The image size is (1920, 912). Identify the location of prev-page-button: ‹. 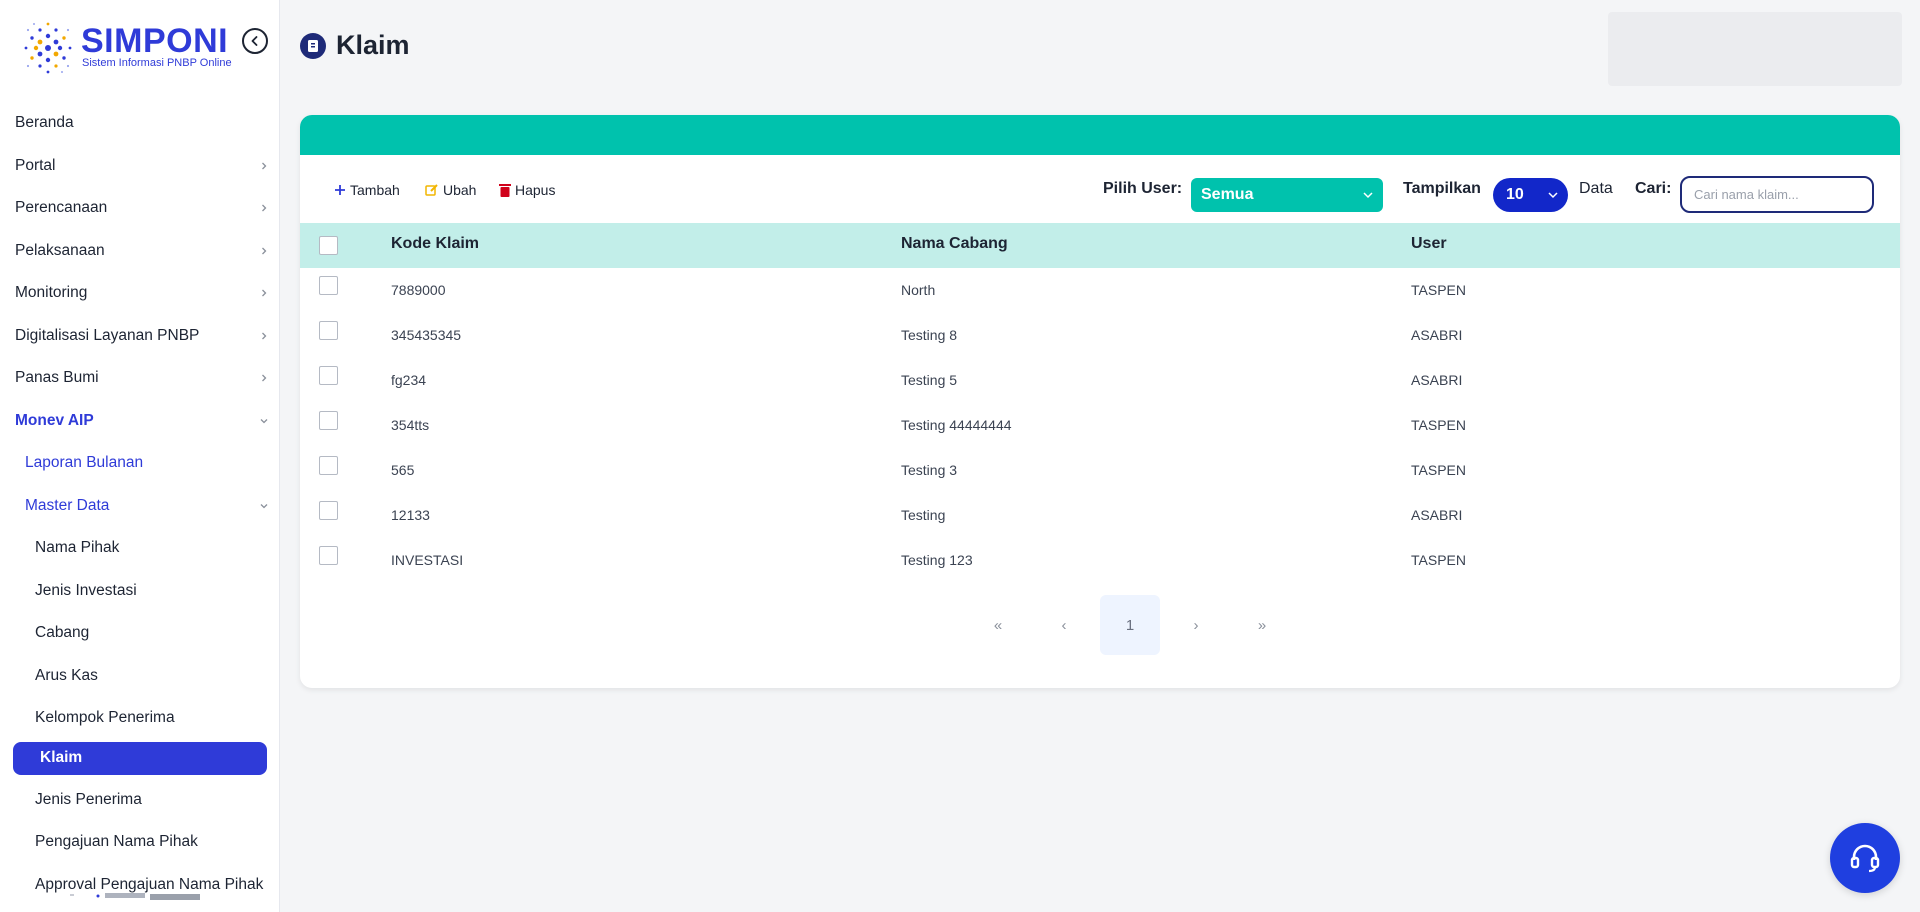
(1064, 625).